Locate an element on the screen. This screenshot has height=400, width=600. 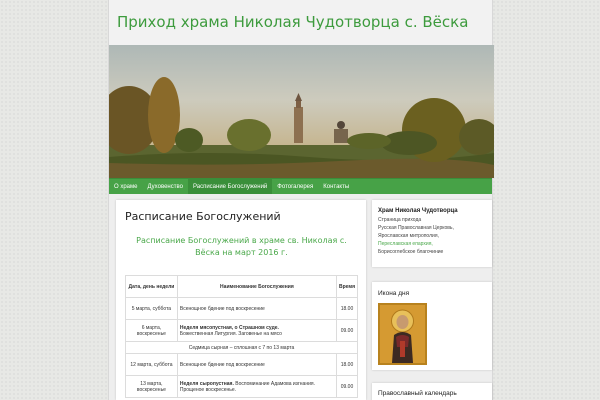
cell-service-text: Божественная Литургия. Заговенье на мясо is located at coordinates (230, 333).